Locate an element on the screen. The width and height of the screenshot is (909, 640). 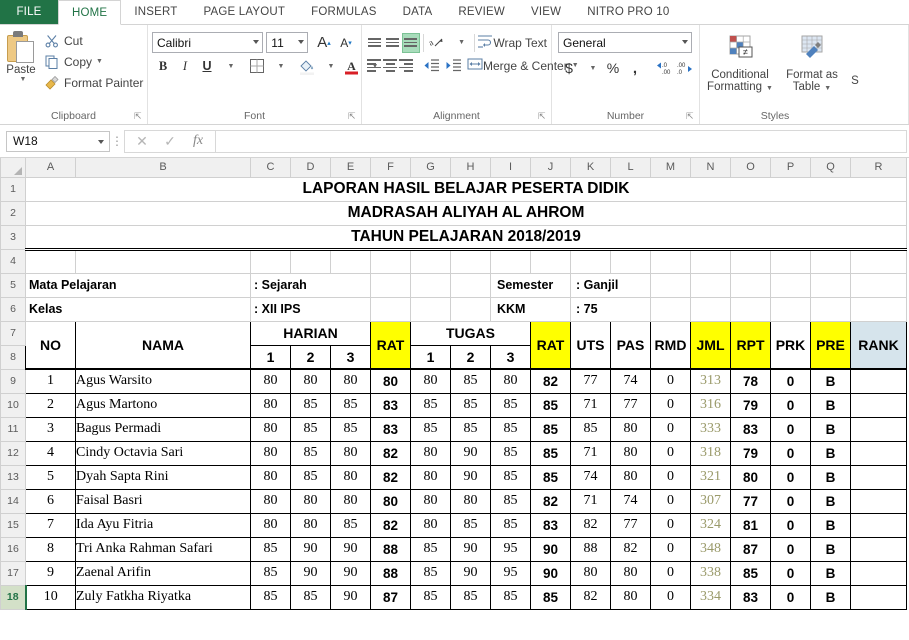
column-header-L: L is located at coordinates (630, 168).